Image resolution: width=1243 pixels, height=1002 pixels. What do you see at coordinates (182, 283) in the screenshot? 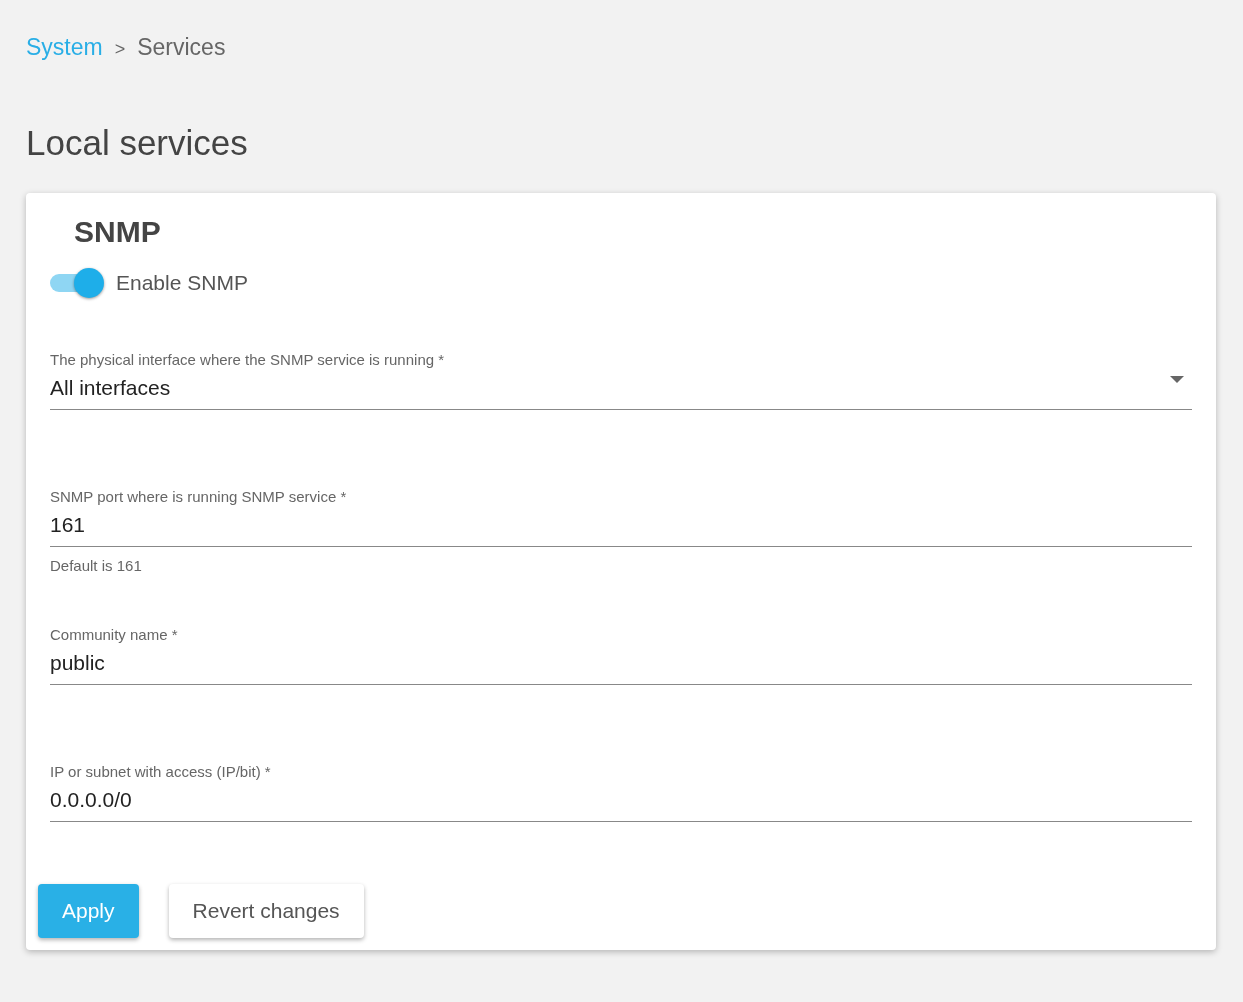
I see `toggle-label: Enable SNMP` at bounding box center [182, 283].